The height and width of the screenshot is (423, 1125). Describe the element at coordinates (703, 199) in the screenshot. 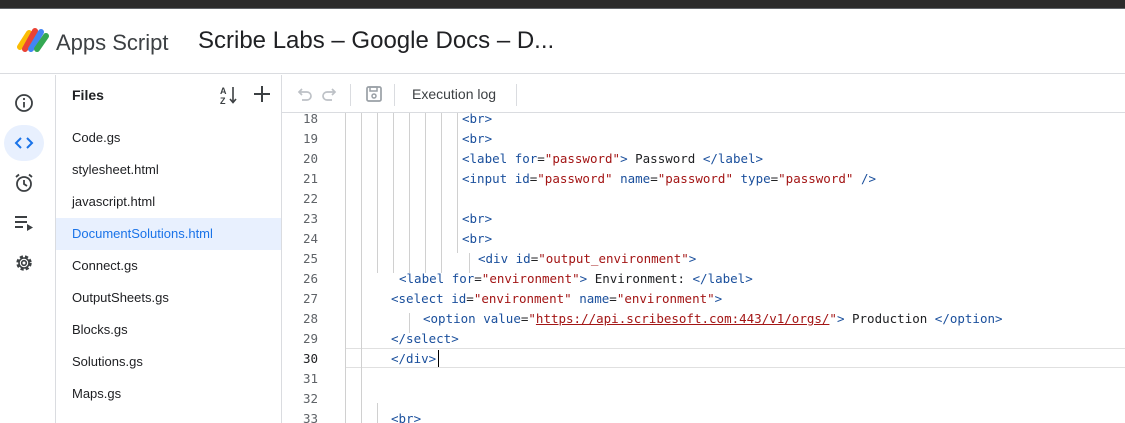

I see `code-line: 22` at that location.